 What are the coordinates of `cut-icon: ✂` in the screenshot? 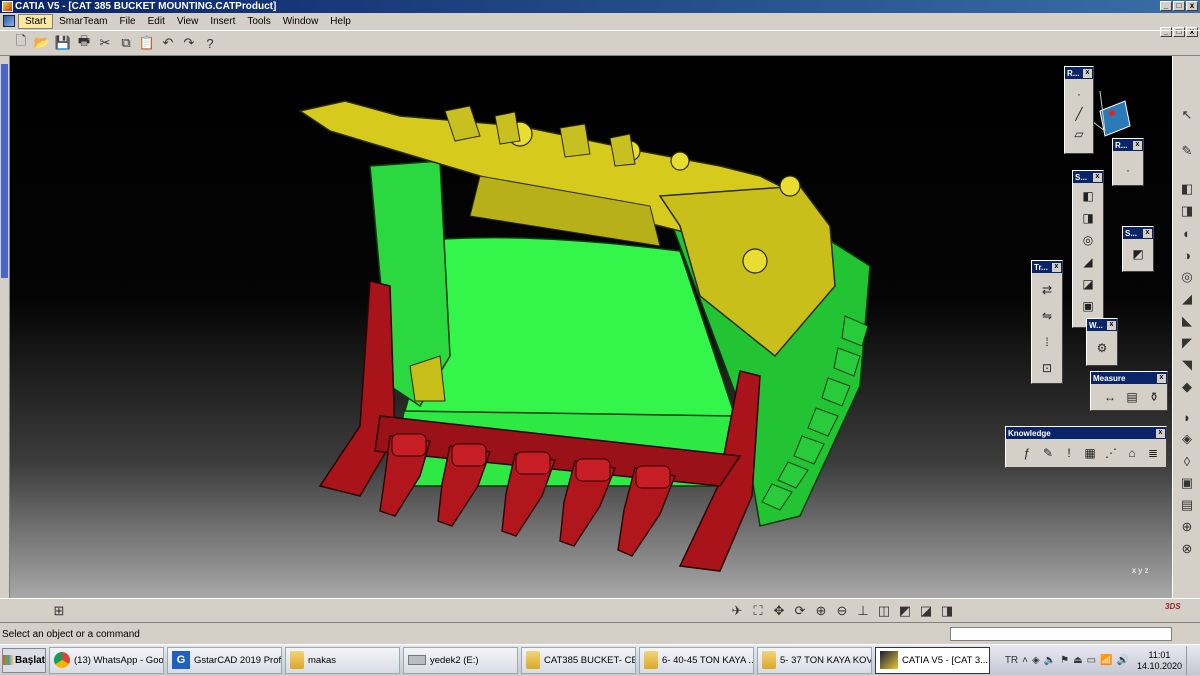 It's located at (105, 43).